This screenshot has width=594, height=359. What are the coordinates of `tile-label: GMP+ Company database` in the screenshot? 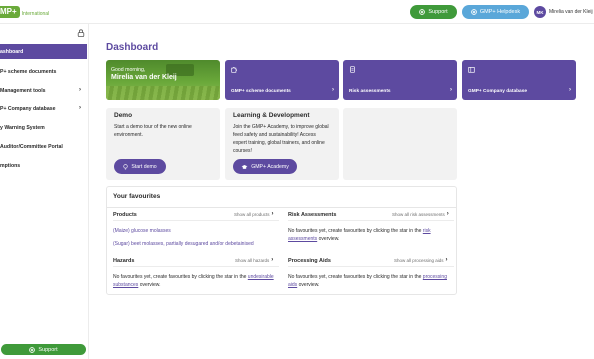 It's located at (498, 91).